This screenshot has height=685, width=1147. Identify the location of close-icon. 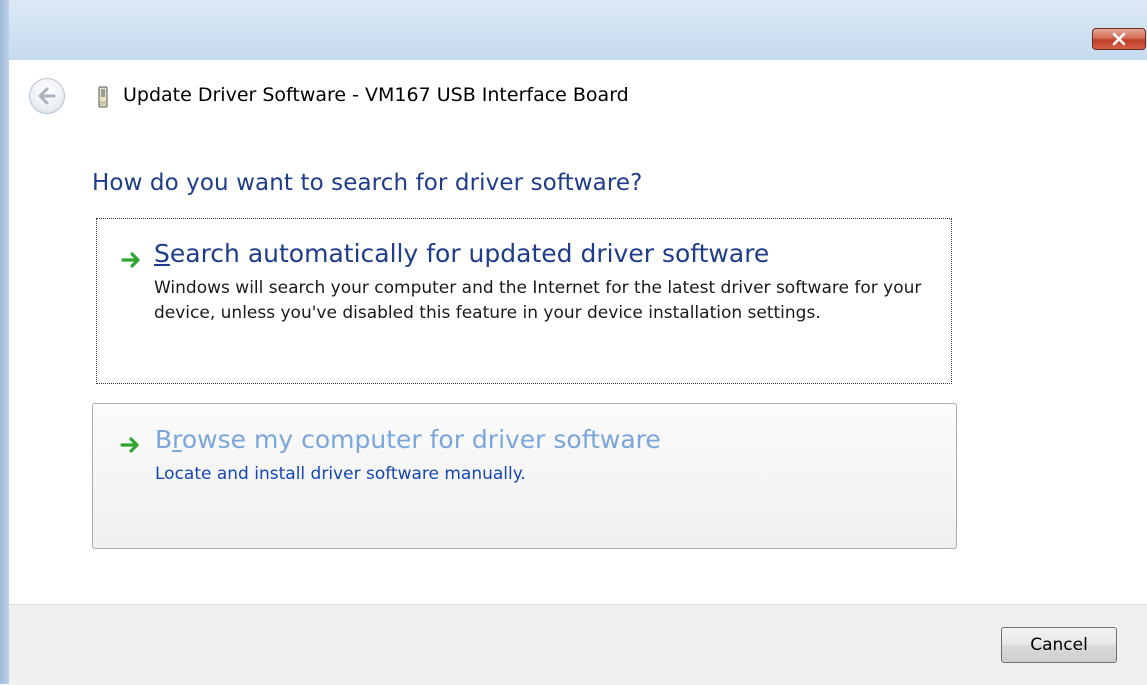
(1119, 39).